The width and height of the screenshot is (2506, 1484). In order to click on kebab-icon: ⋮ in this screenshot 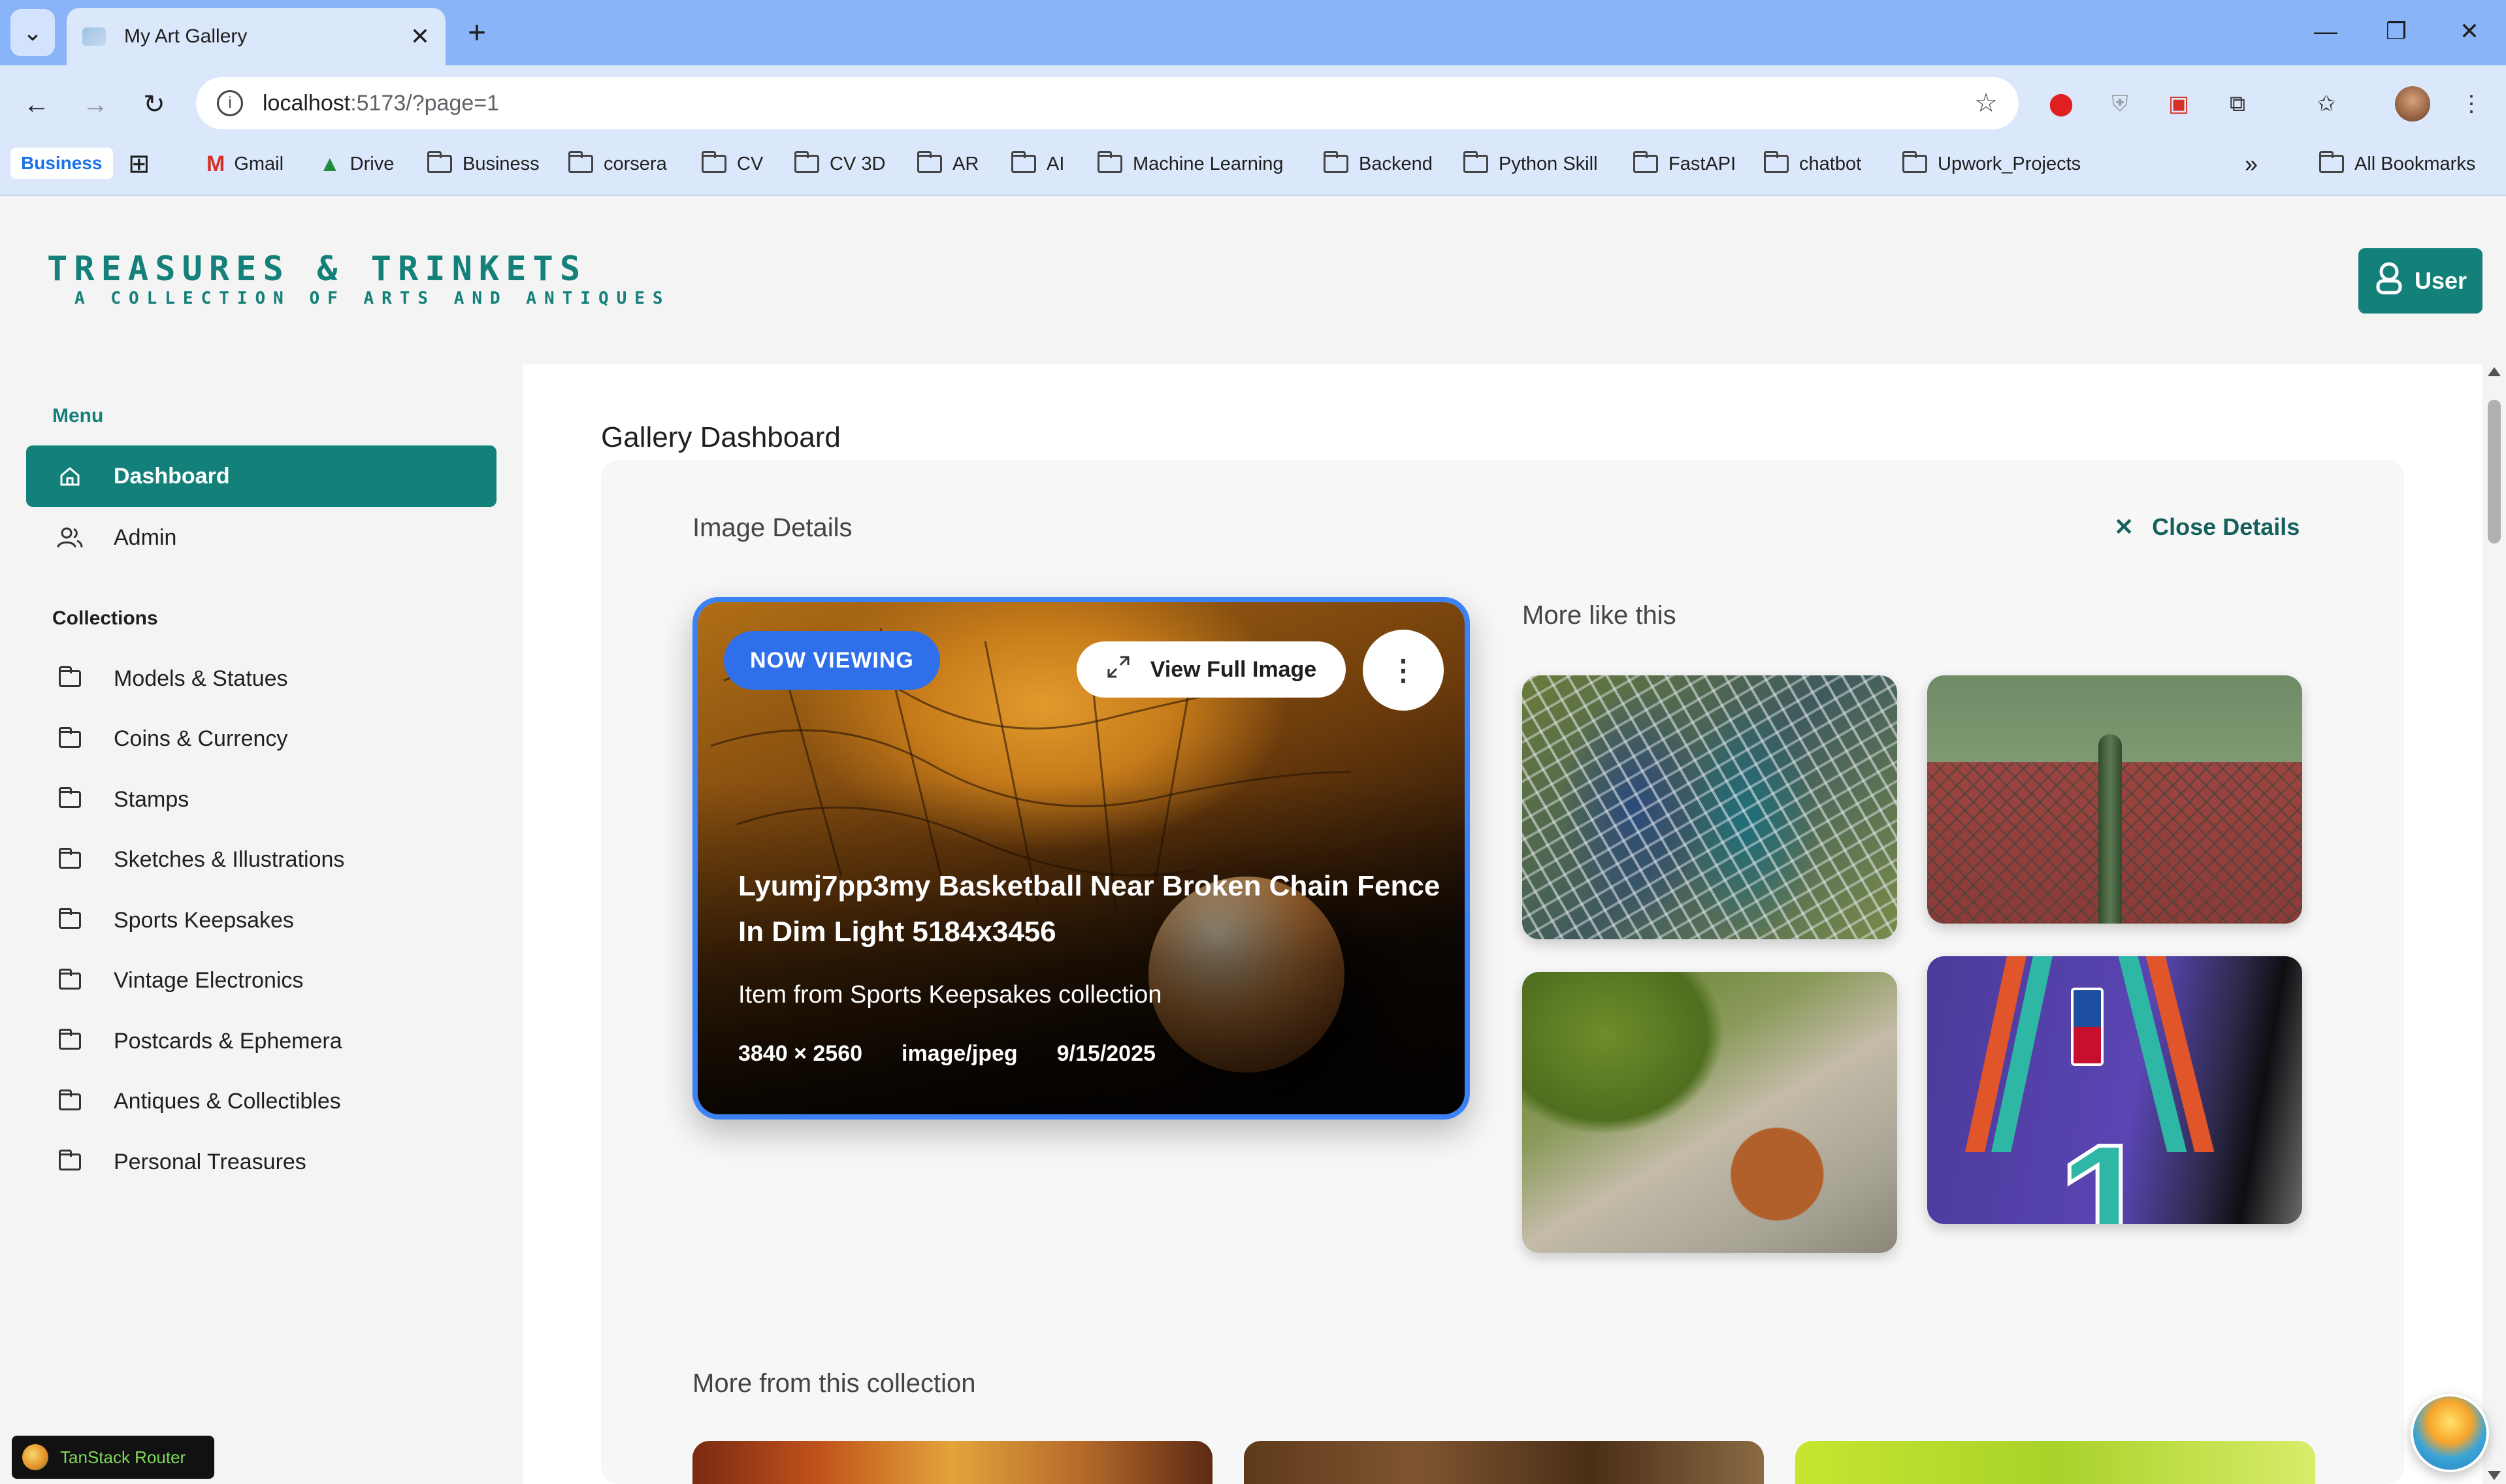, I will do `click(1403, 670)`.